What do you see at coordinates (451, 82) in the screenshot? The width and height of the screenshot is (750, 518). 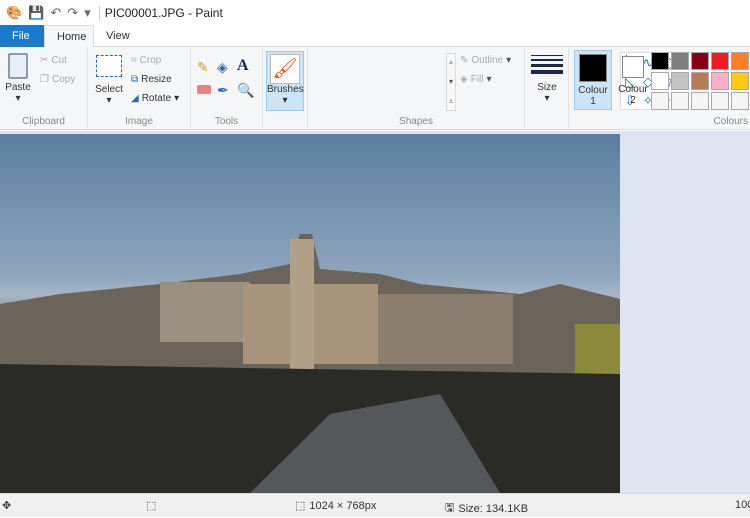 I see `shapes-scroll: ▴ ▾ ⩡` at bounding box center [451, 82].